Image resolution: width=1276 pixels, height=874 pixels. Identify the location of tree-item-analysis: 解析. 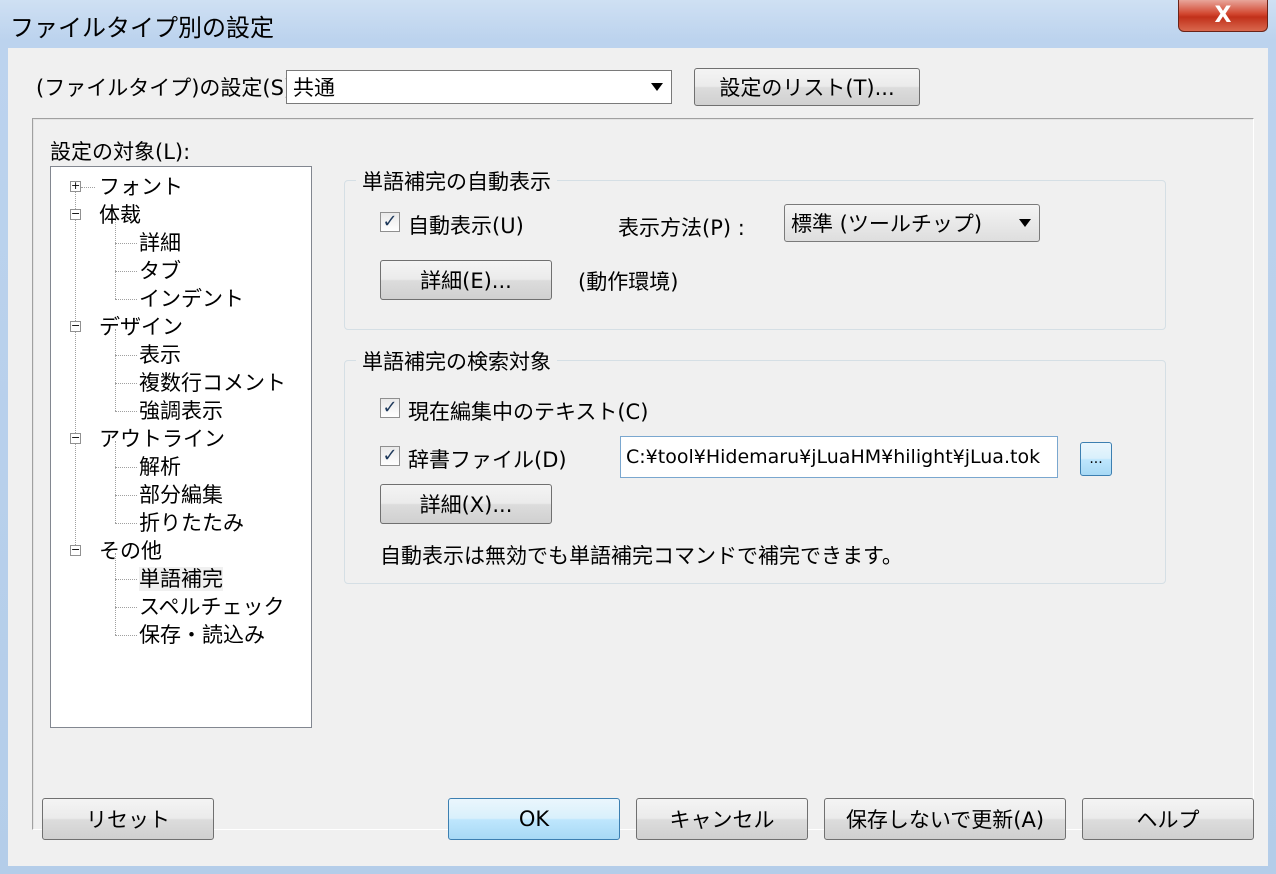
(160, 467).